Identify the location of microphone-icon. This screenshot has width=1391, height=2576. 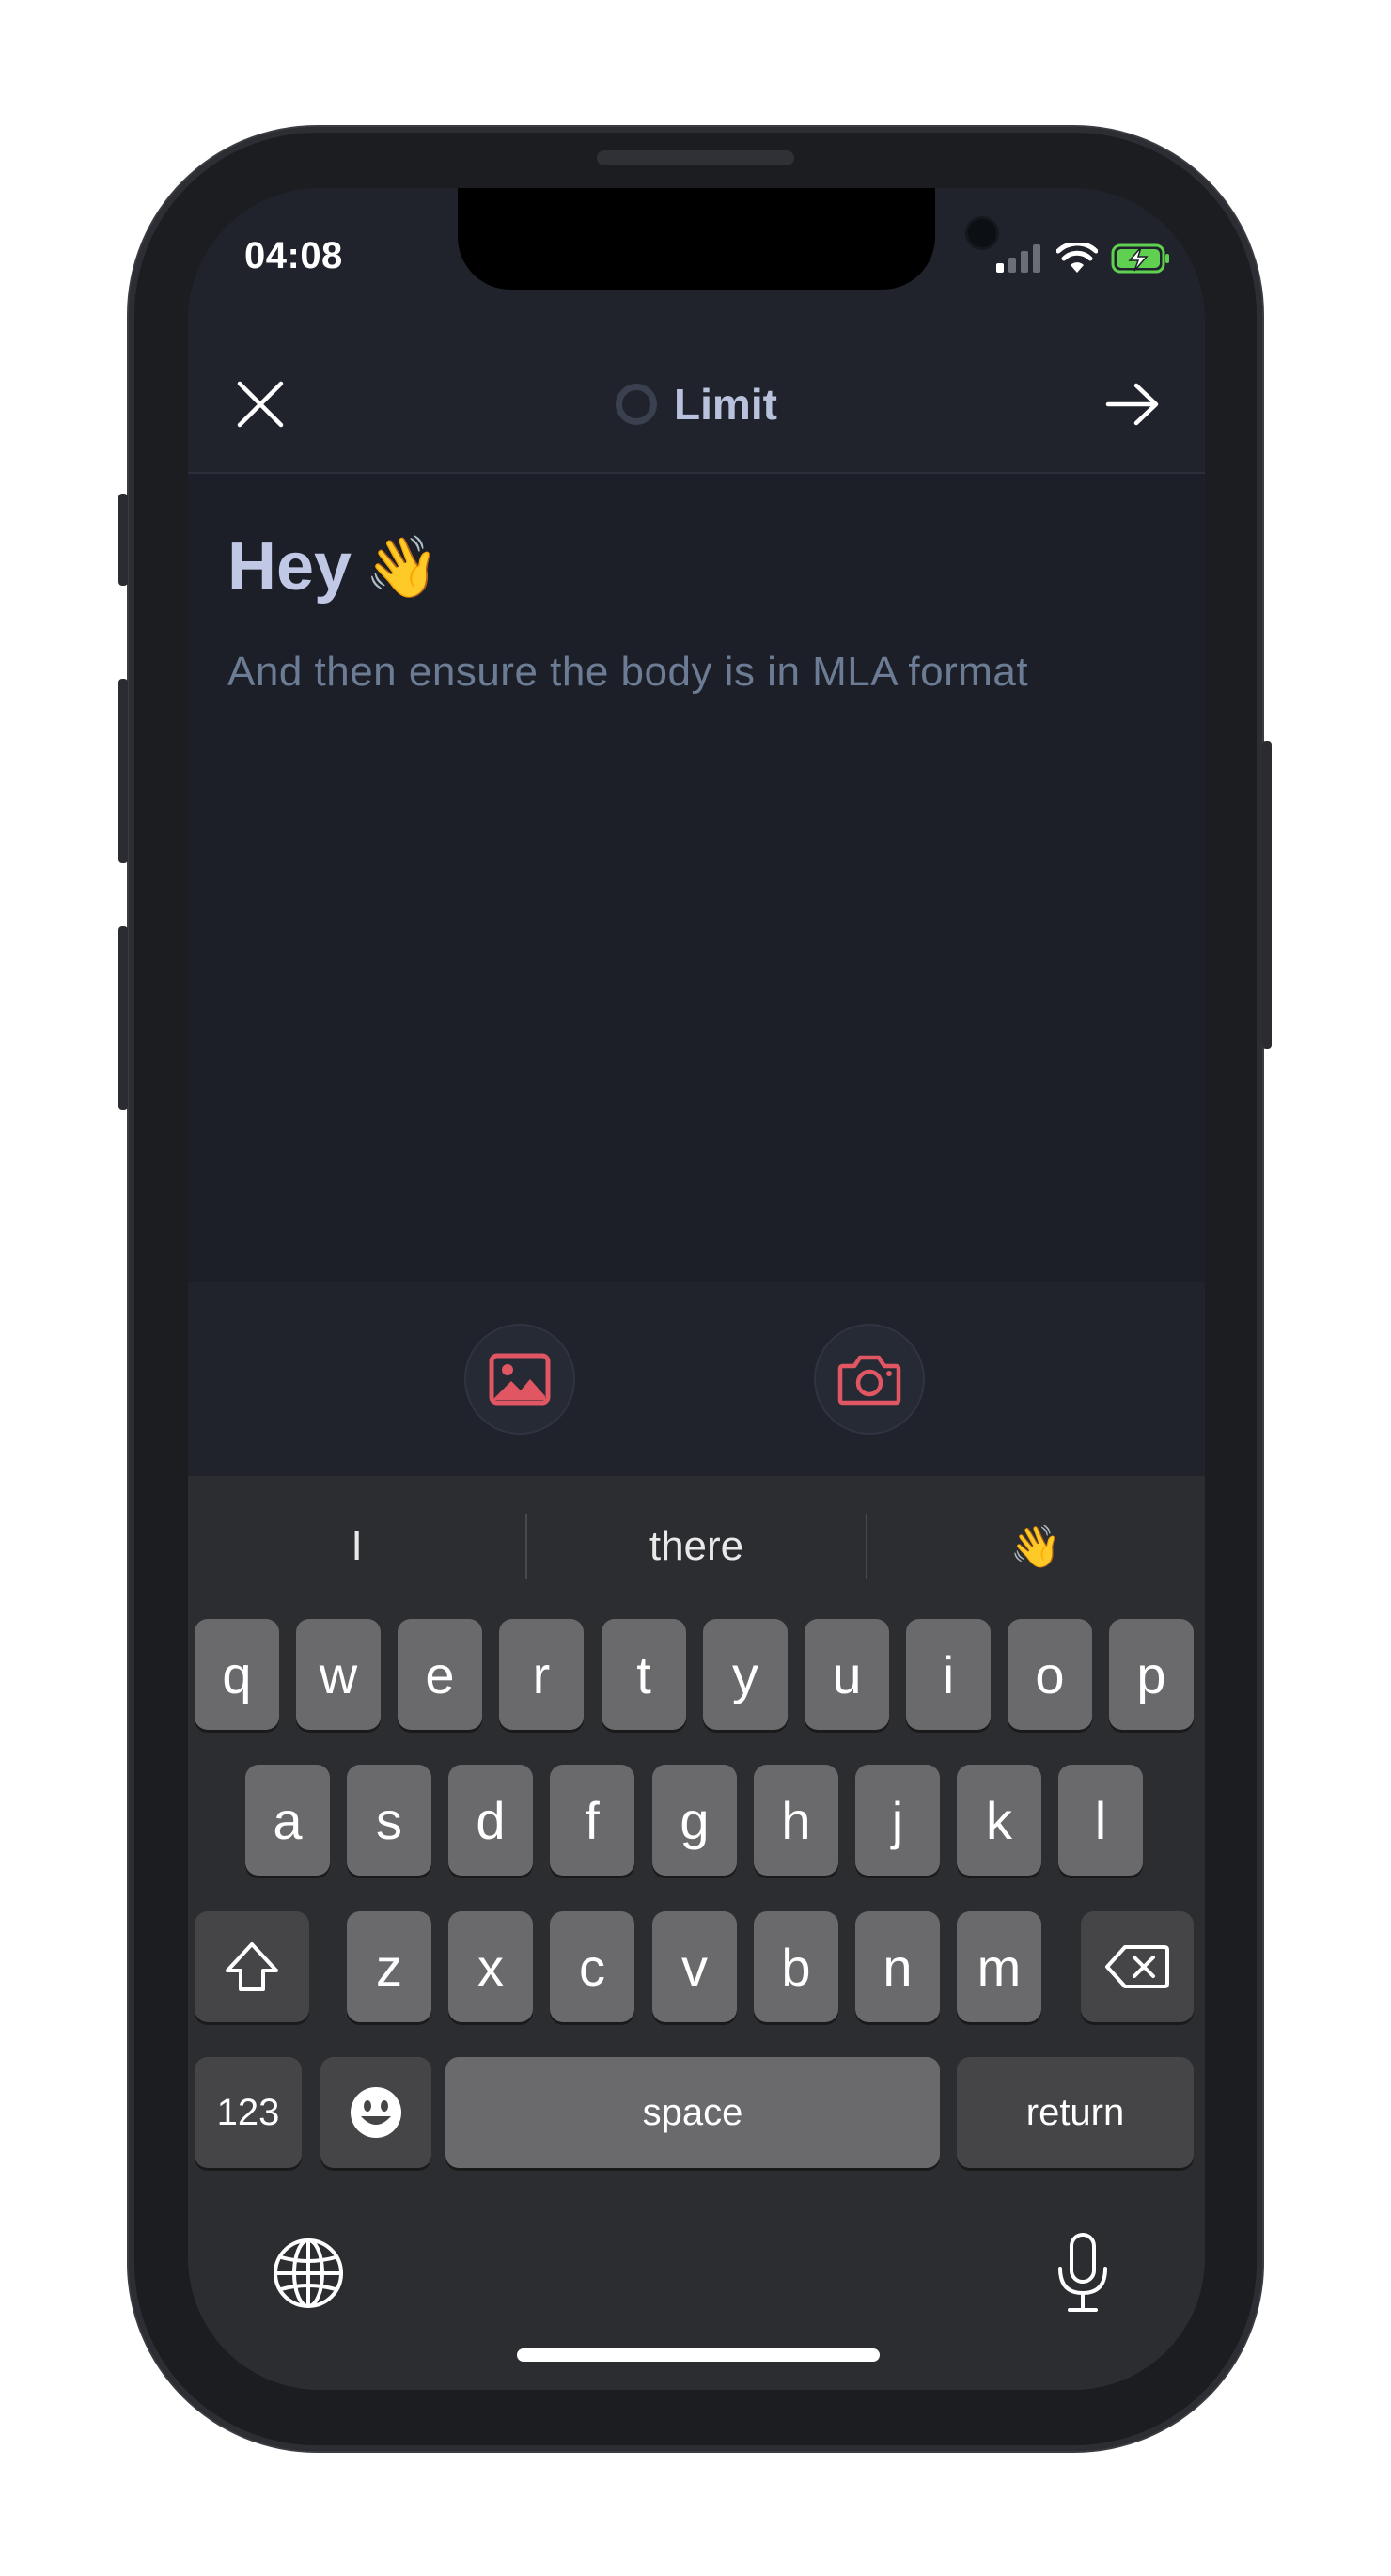
(1083, 2273).